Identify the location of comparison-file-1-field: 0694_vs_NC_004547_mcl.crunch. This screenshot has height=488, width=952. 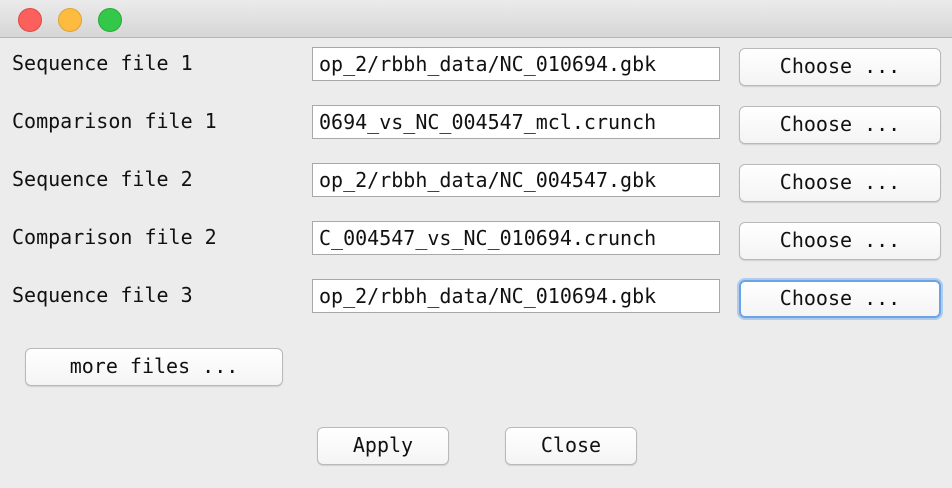
(516, 122).